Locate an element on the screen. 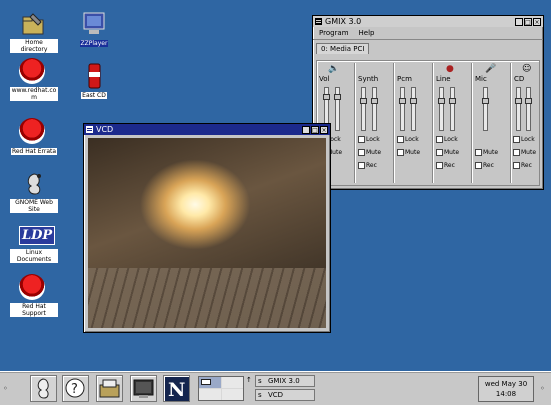 The image size is (551, 405). gmix-titlebar: GMIX 3.0 _ □ × is located at coordinates (428, 21).